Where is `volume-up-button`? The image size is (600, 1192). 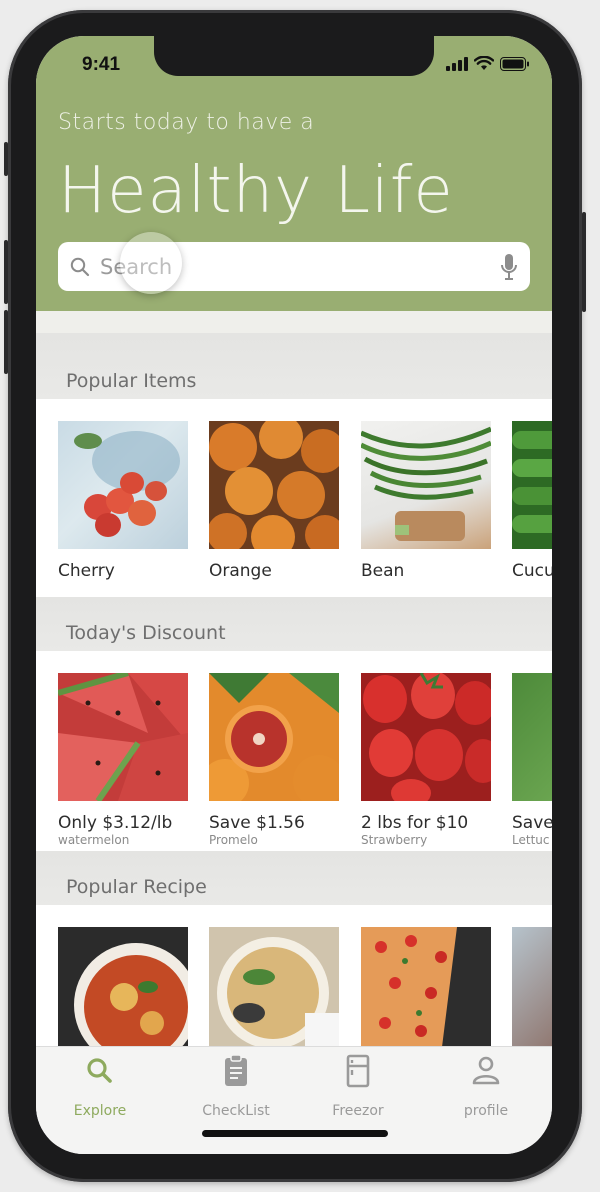 volume-up-button is located at coordinates (6, 272).